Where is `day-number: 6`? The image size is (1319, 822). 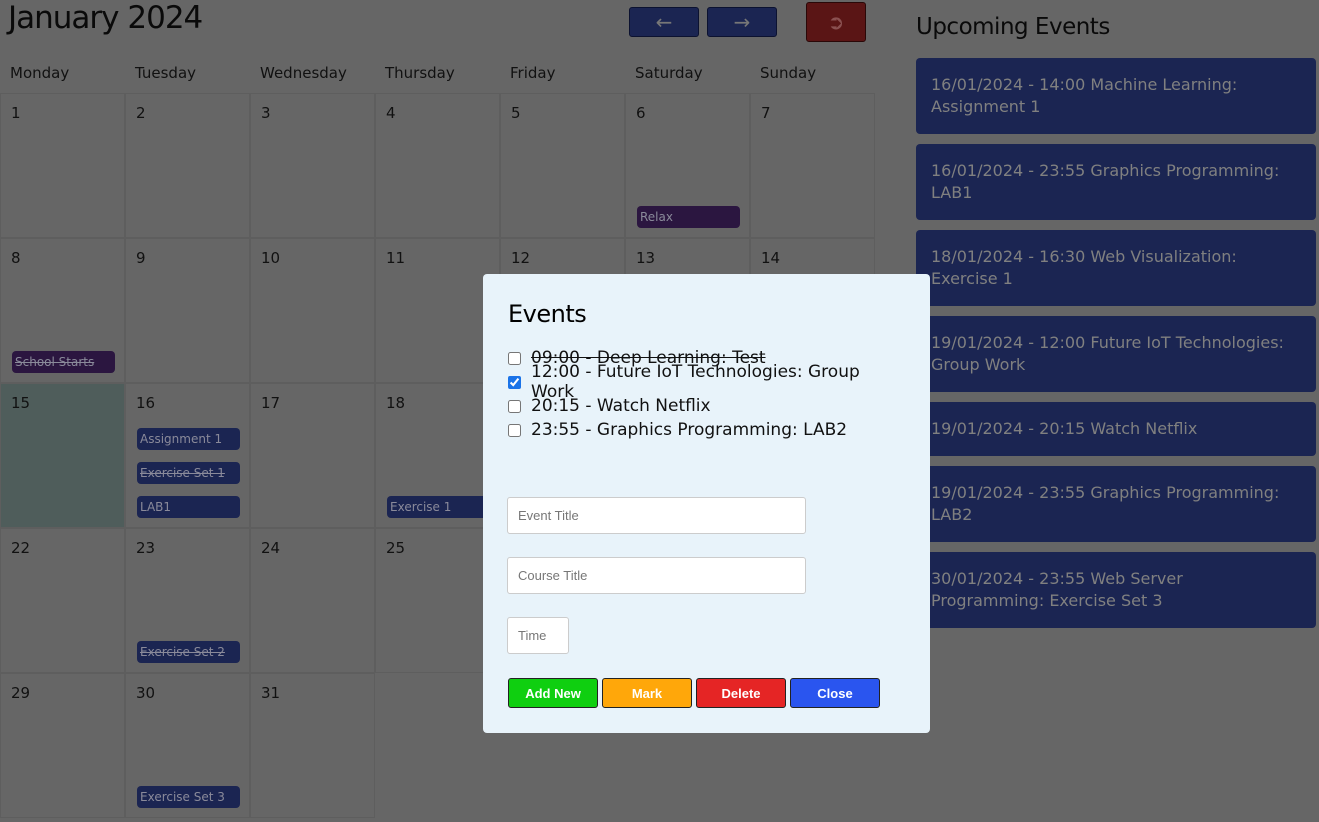 day-number: 6 is located at coordinates (641, 113).